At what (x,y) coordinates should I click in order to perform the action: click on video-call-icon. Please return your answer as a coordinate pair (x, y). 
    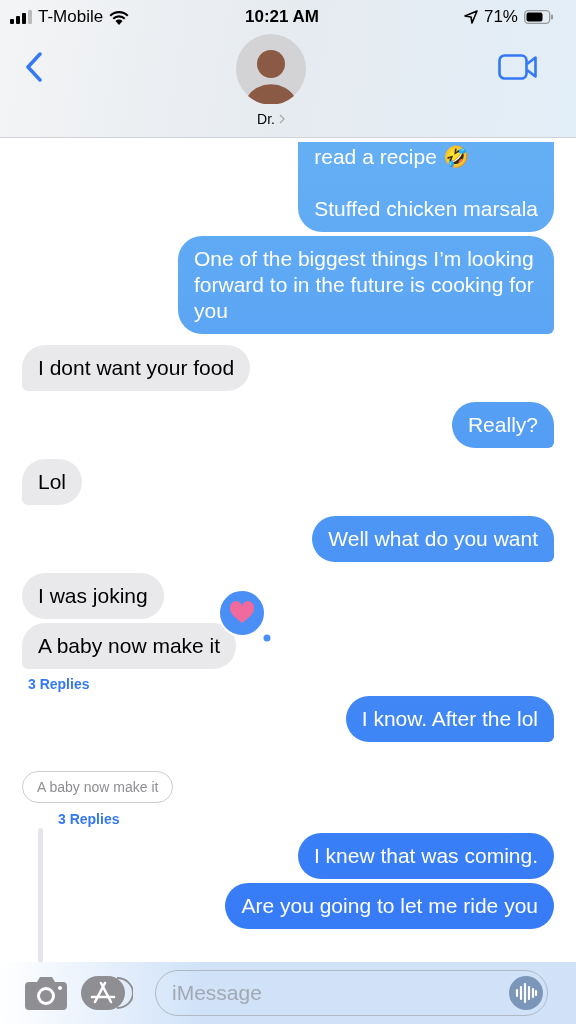
    Looking at the image, I should click on (518, 67).